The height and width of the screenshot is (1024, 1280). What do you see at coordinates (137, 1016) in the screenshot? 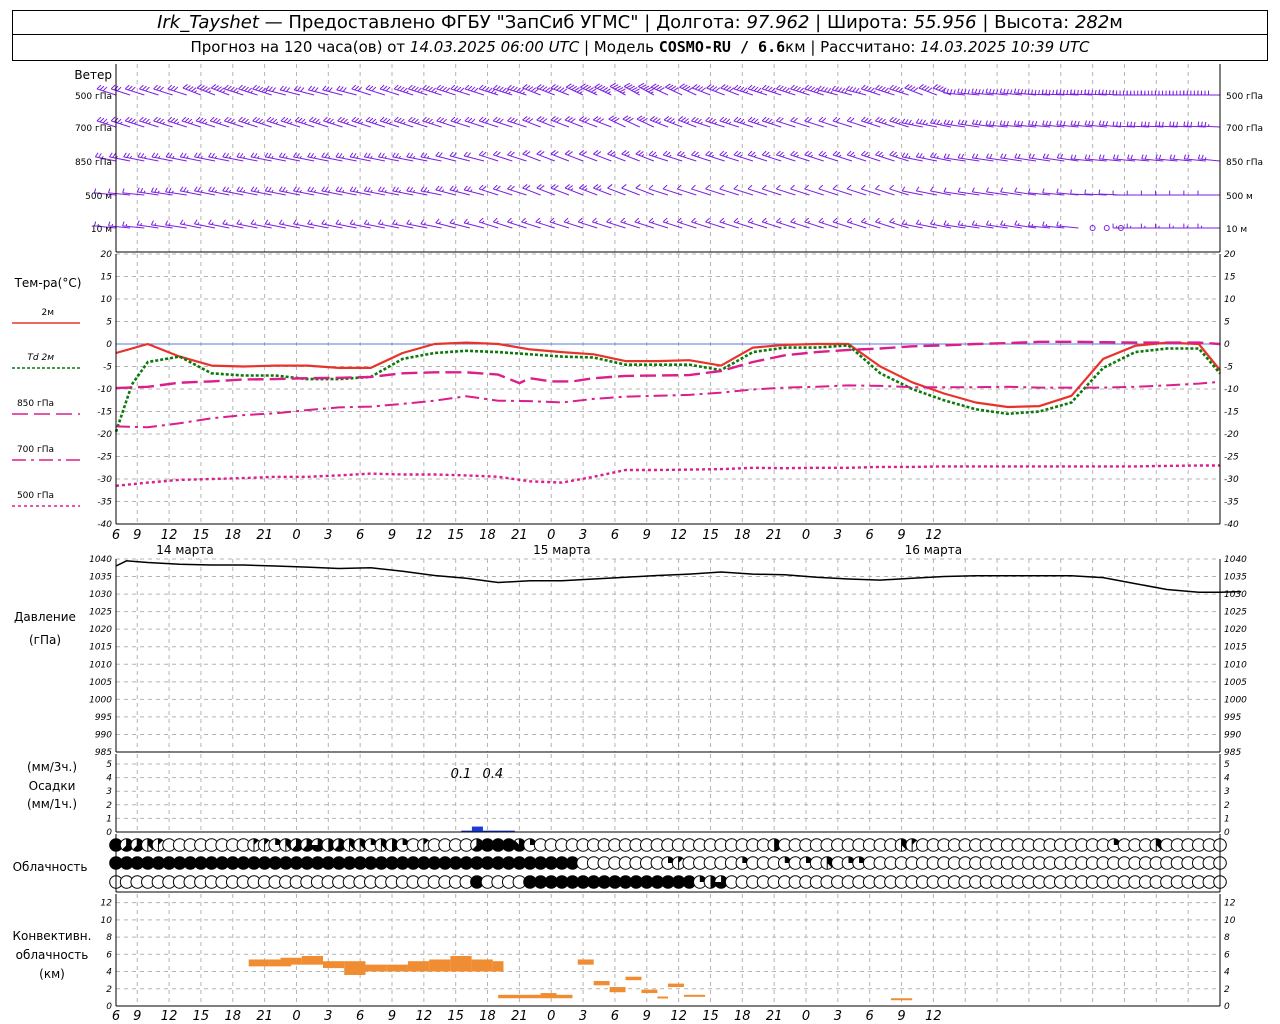
I see `x-tick-label: 9` at bounding box center [137, 1016].